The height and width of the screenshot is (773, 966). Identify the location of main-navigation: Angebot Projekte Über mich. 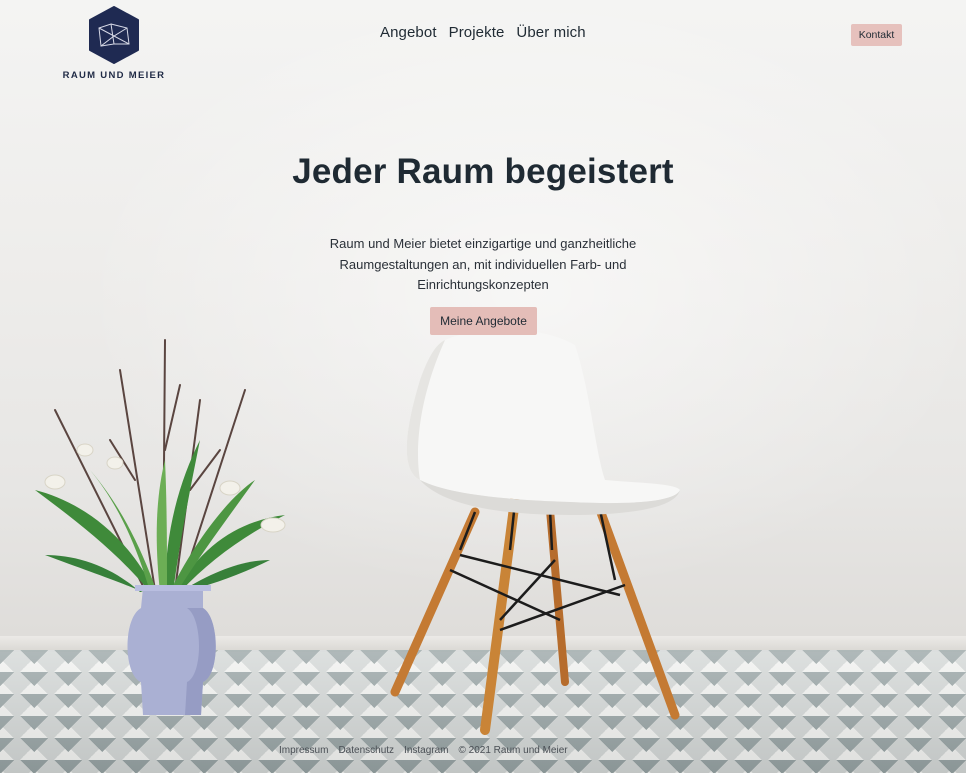
(483, 32).